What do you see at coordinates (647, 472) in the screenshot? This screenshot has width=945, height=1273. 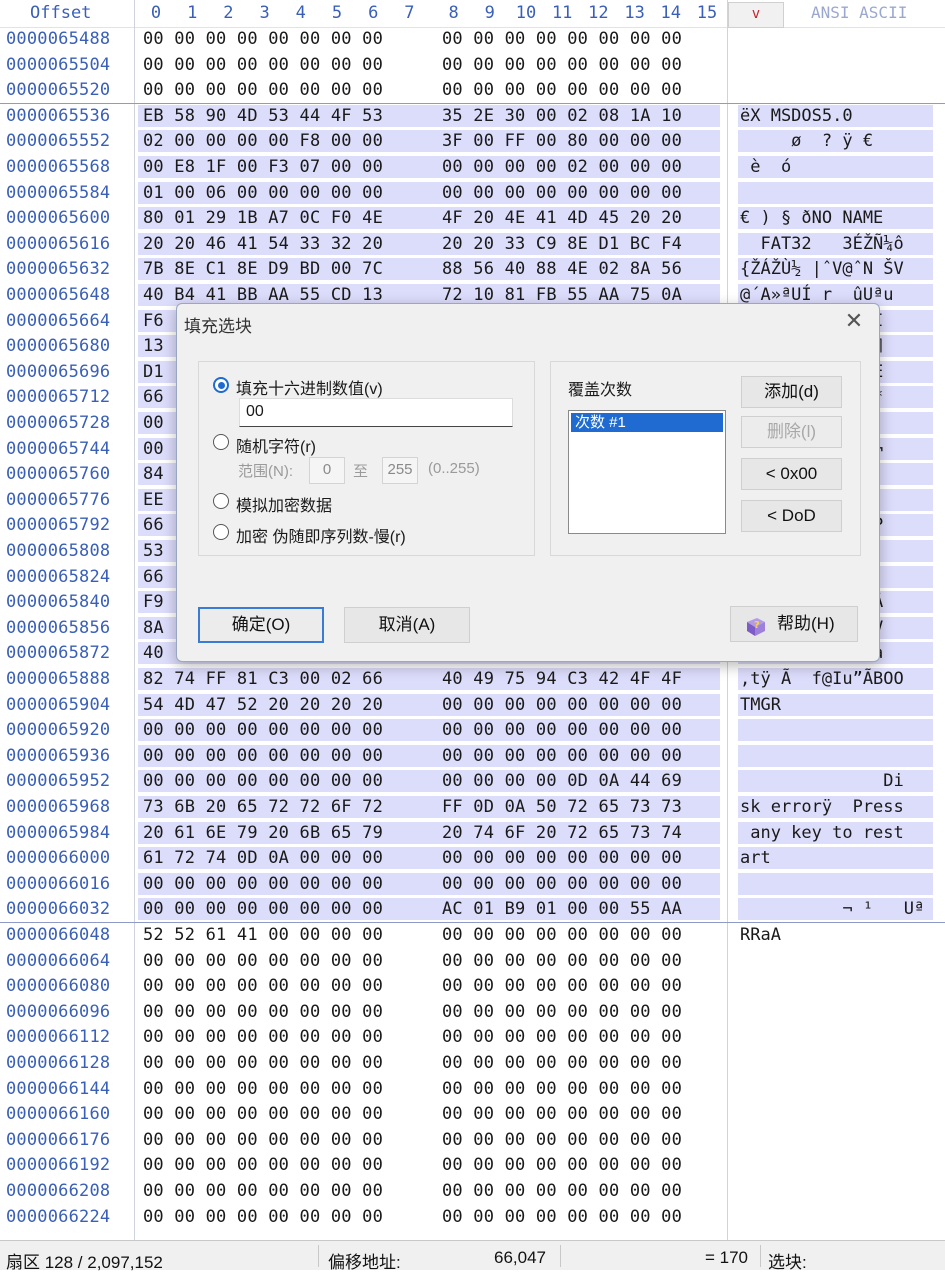 I see `passes-list: 次数 #1` at bounding box center [647, 472].